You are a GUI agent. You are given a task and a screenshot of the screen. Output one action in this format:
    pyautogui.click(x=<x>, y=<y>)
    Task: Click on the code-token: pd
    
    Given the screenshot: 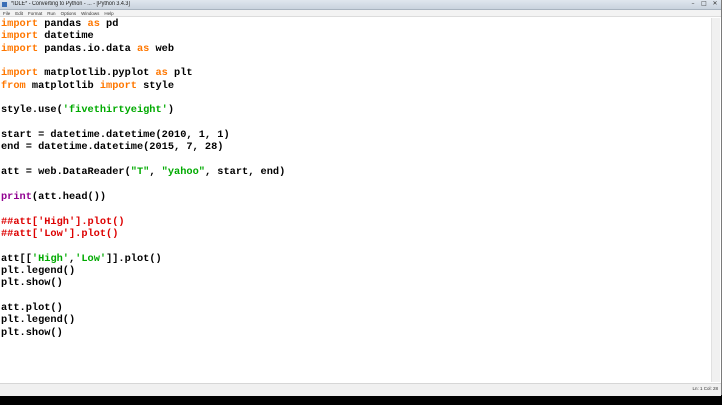 What is the action you would take?
    pyautogui.click(x=109, y=24)
    